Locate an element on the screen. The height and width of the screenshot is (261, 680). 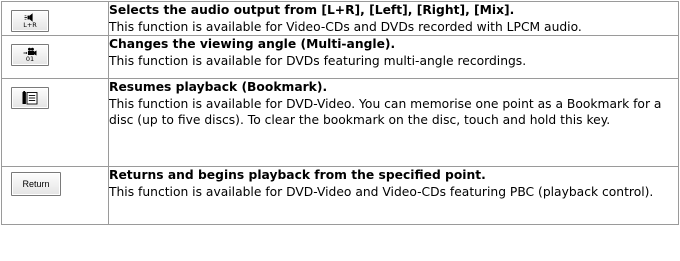
function-title: Changes the viewing angle (Multi-angle). is located at coordinates (252, 44).